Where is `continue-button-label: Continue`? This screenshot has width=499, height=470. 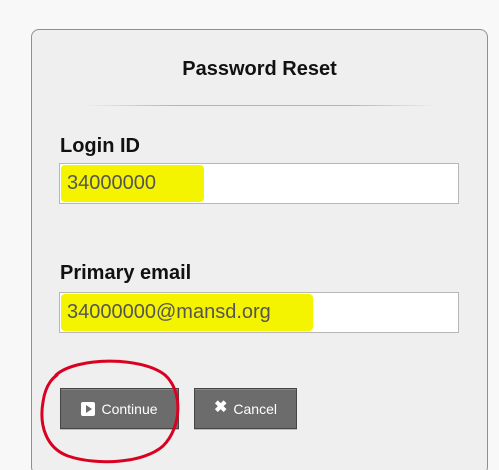
continue-button-label: Continue is located at coordinates (129, 408).